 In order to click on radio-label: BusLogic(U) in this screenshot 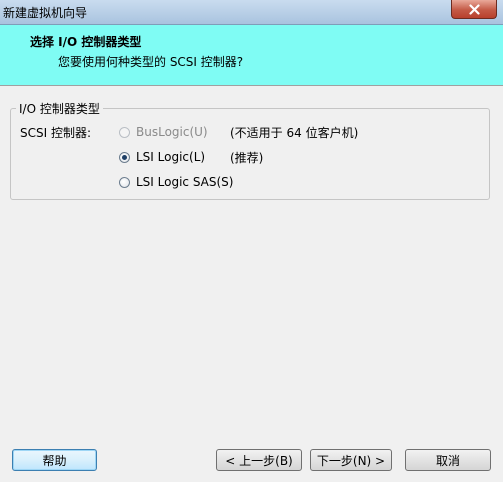, I will do `click(172, 132)`.